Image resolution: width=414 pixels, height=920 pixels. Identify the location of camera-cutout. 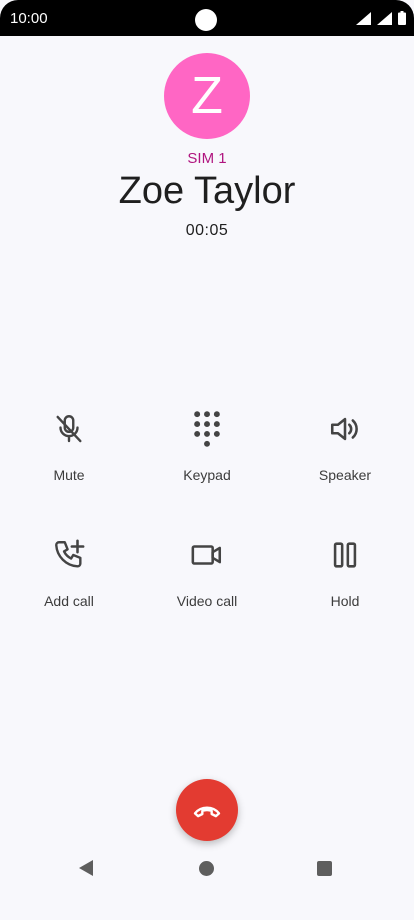
(206, 20).